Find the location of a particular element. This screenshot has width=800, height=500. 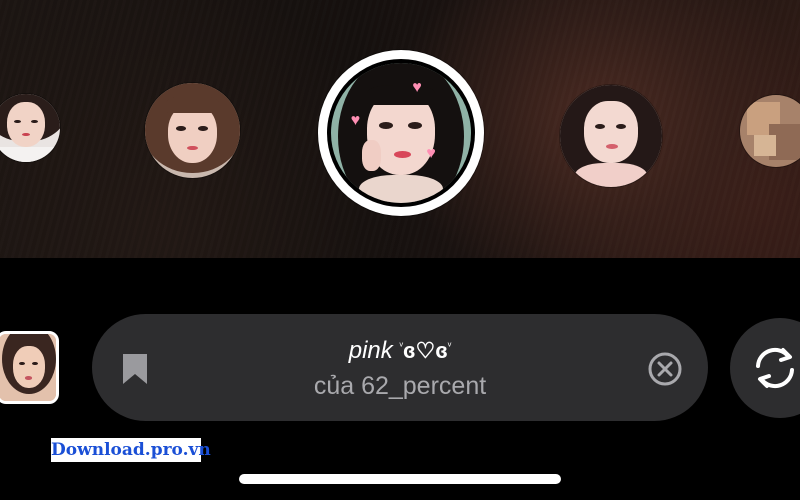

filter-name: pink is located at coordinates (370, 350).